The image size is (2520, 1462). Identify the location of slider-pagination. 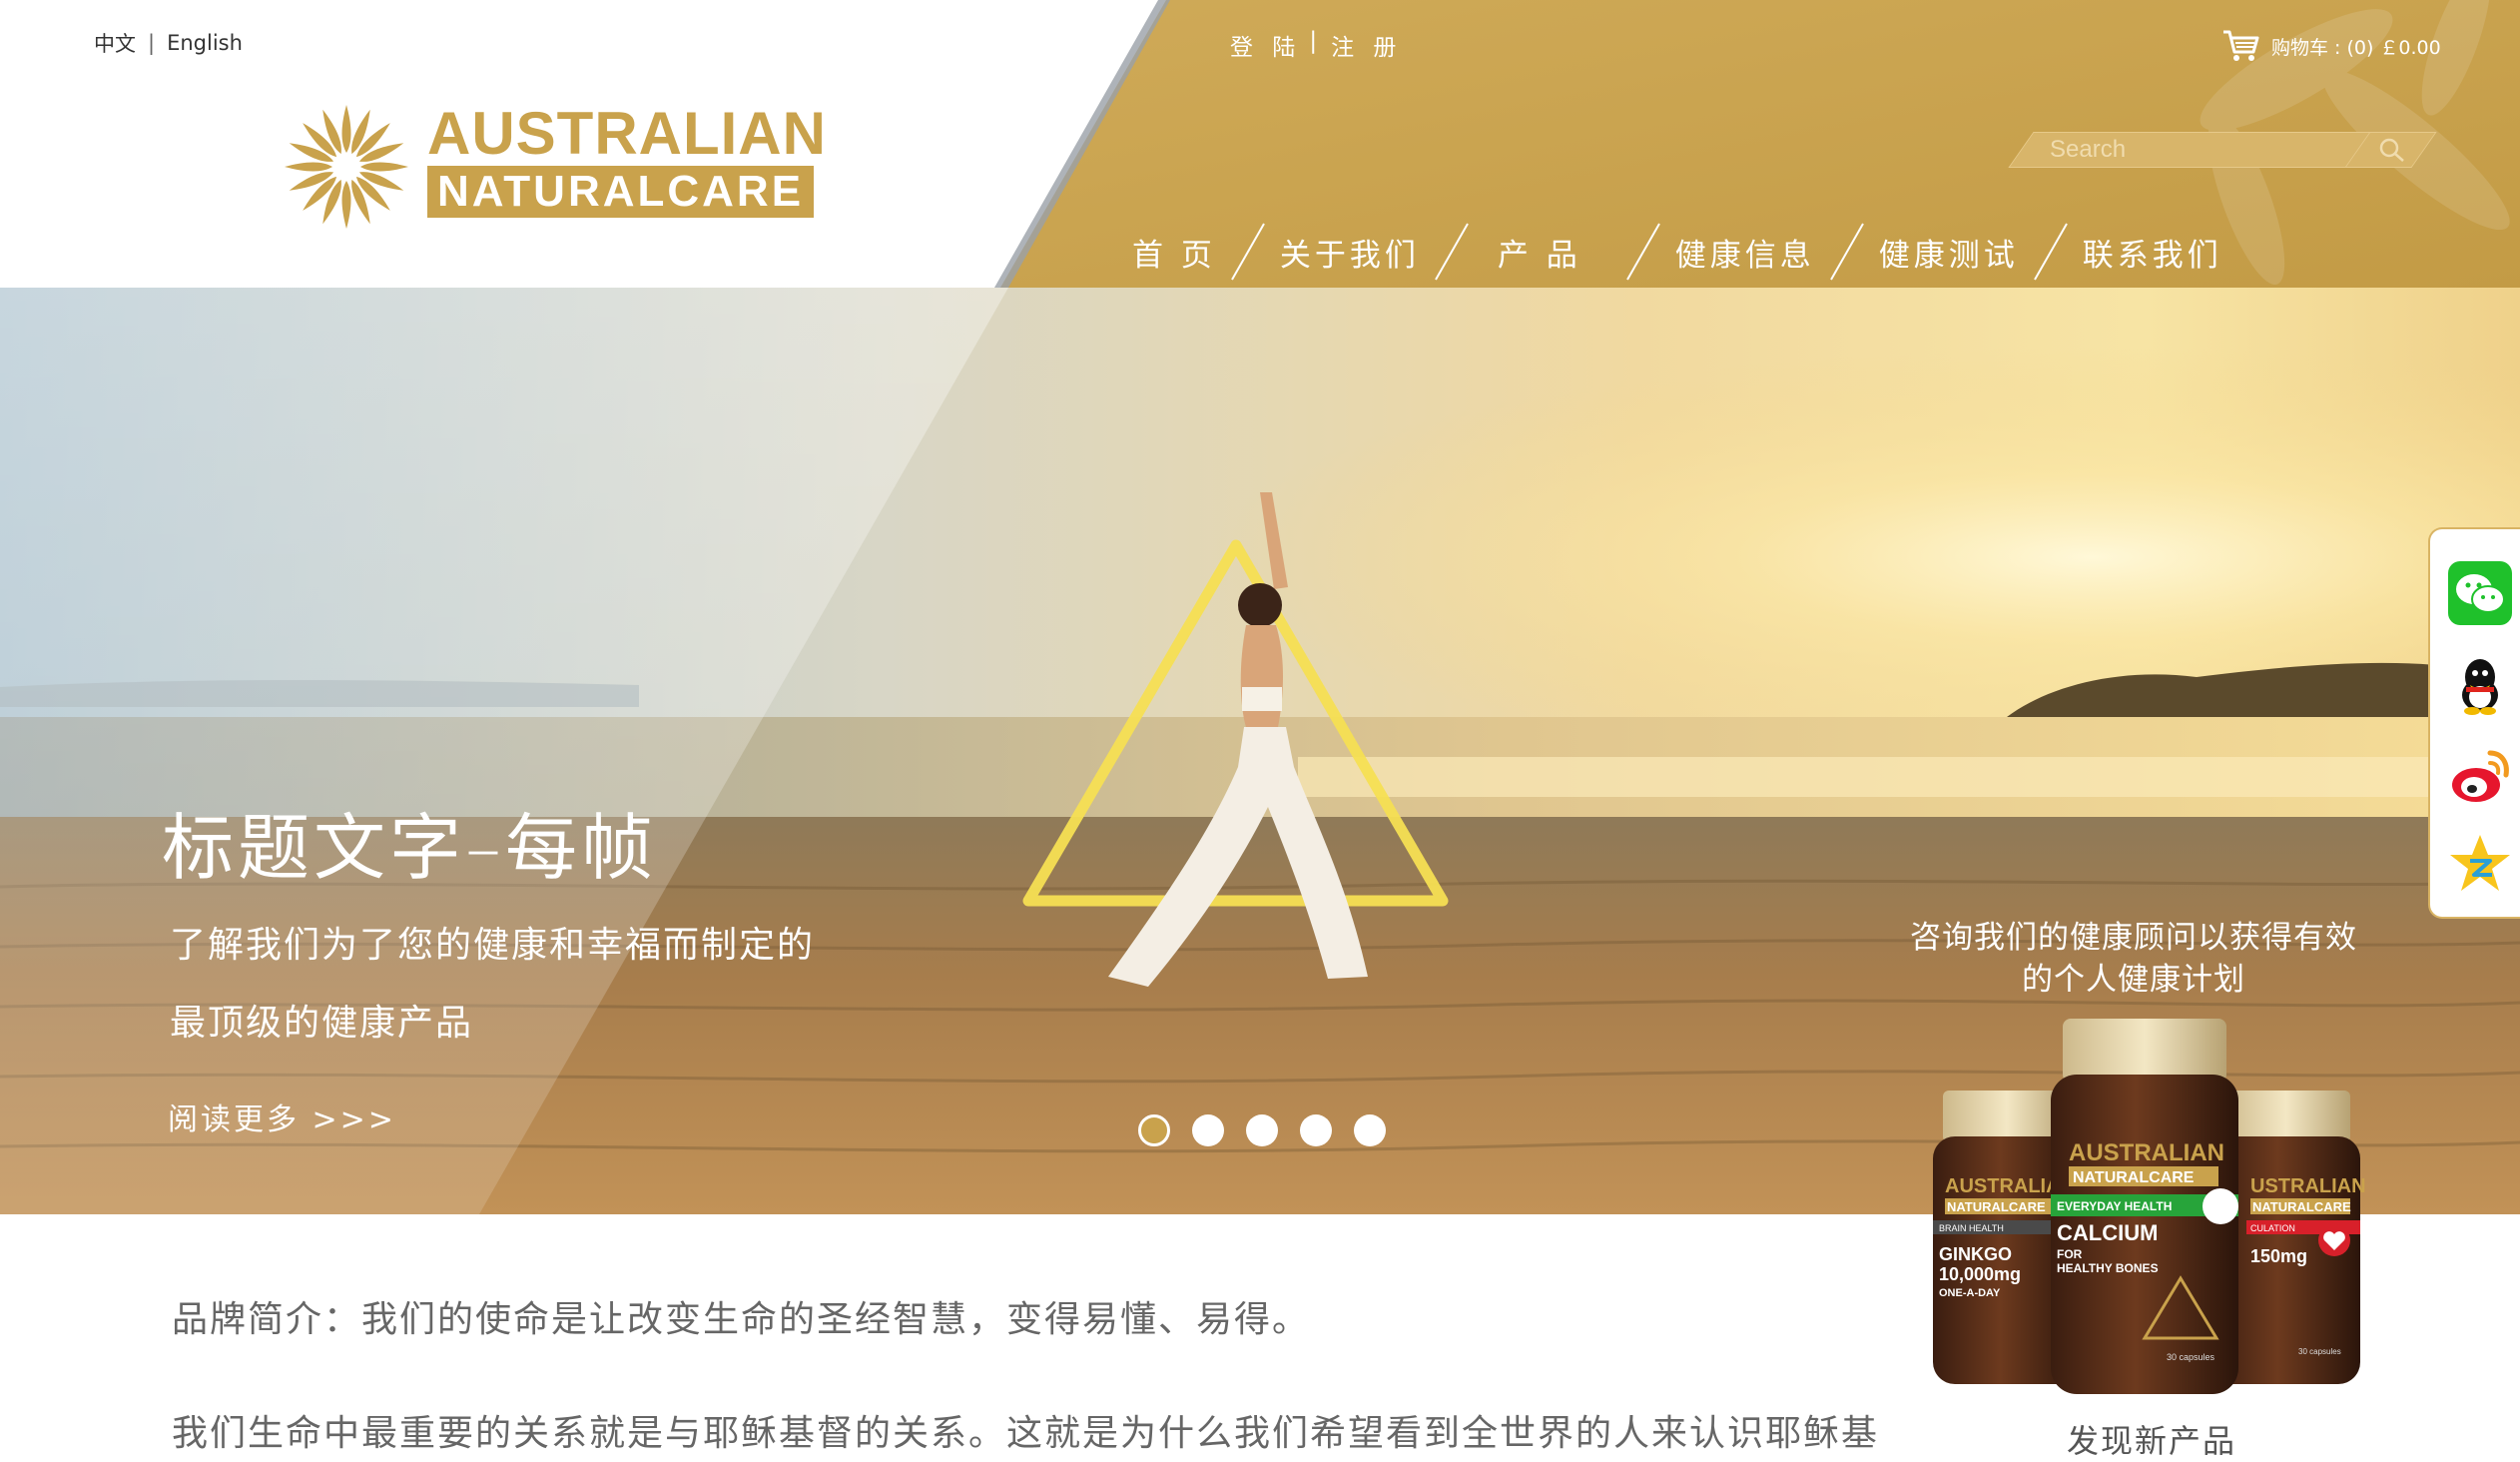
(1262, 1130).